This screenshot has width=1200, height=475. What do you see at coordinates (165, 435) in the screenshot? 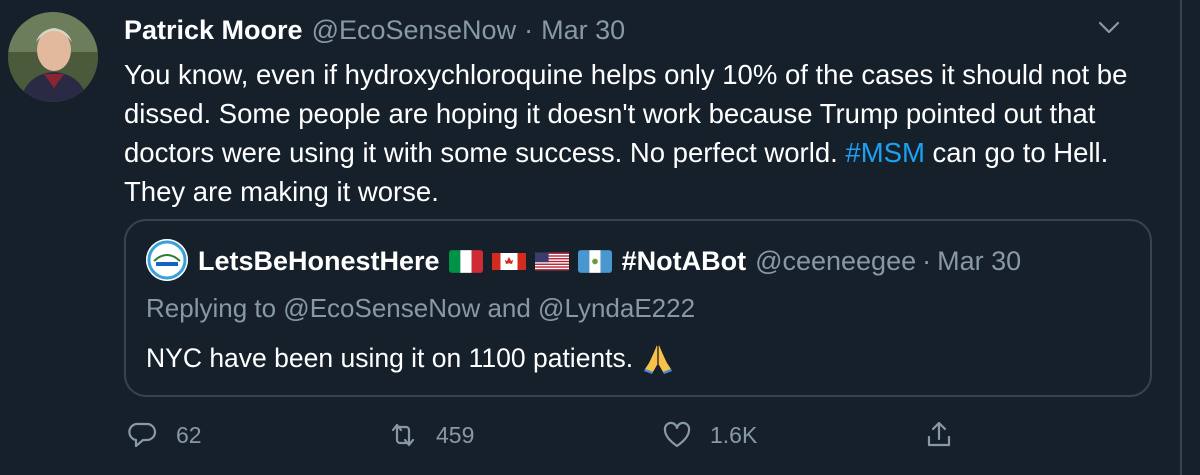
I see `reply-action: 62` at bounding box center [165, 435].